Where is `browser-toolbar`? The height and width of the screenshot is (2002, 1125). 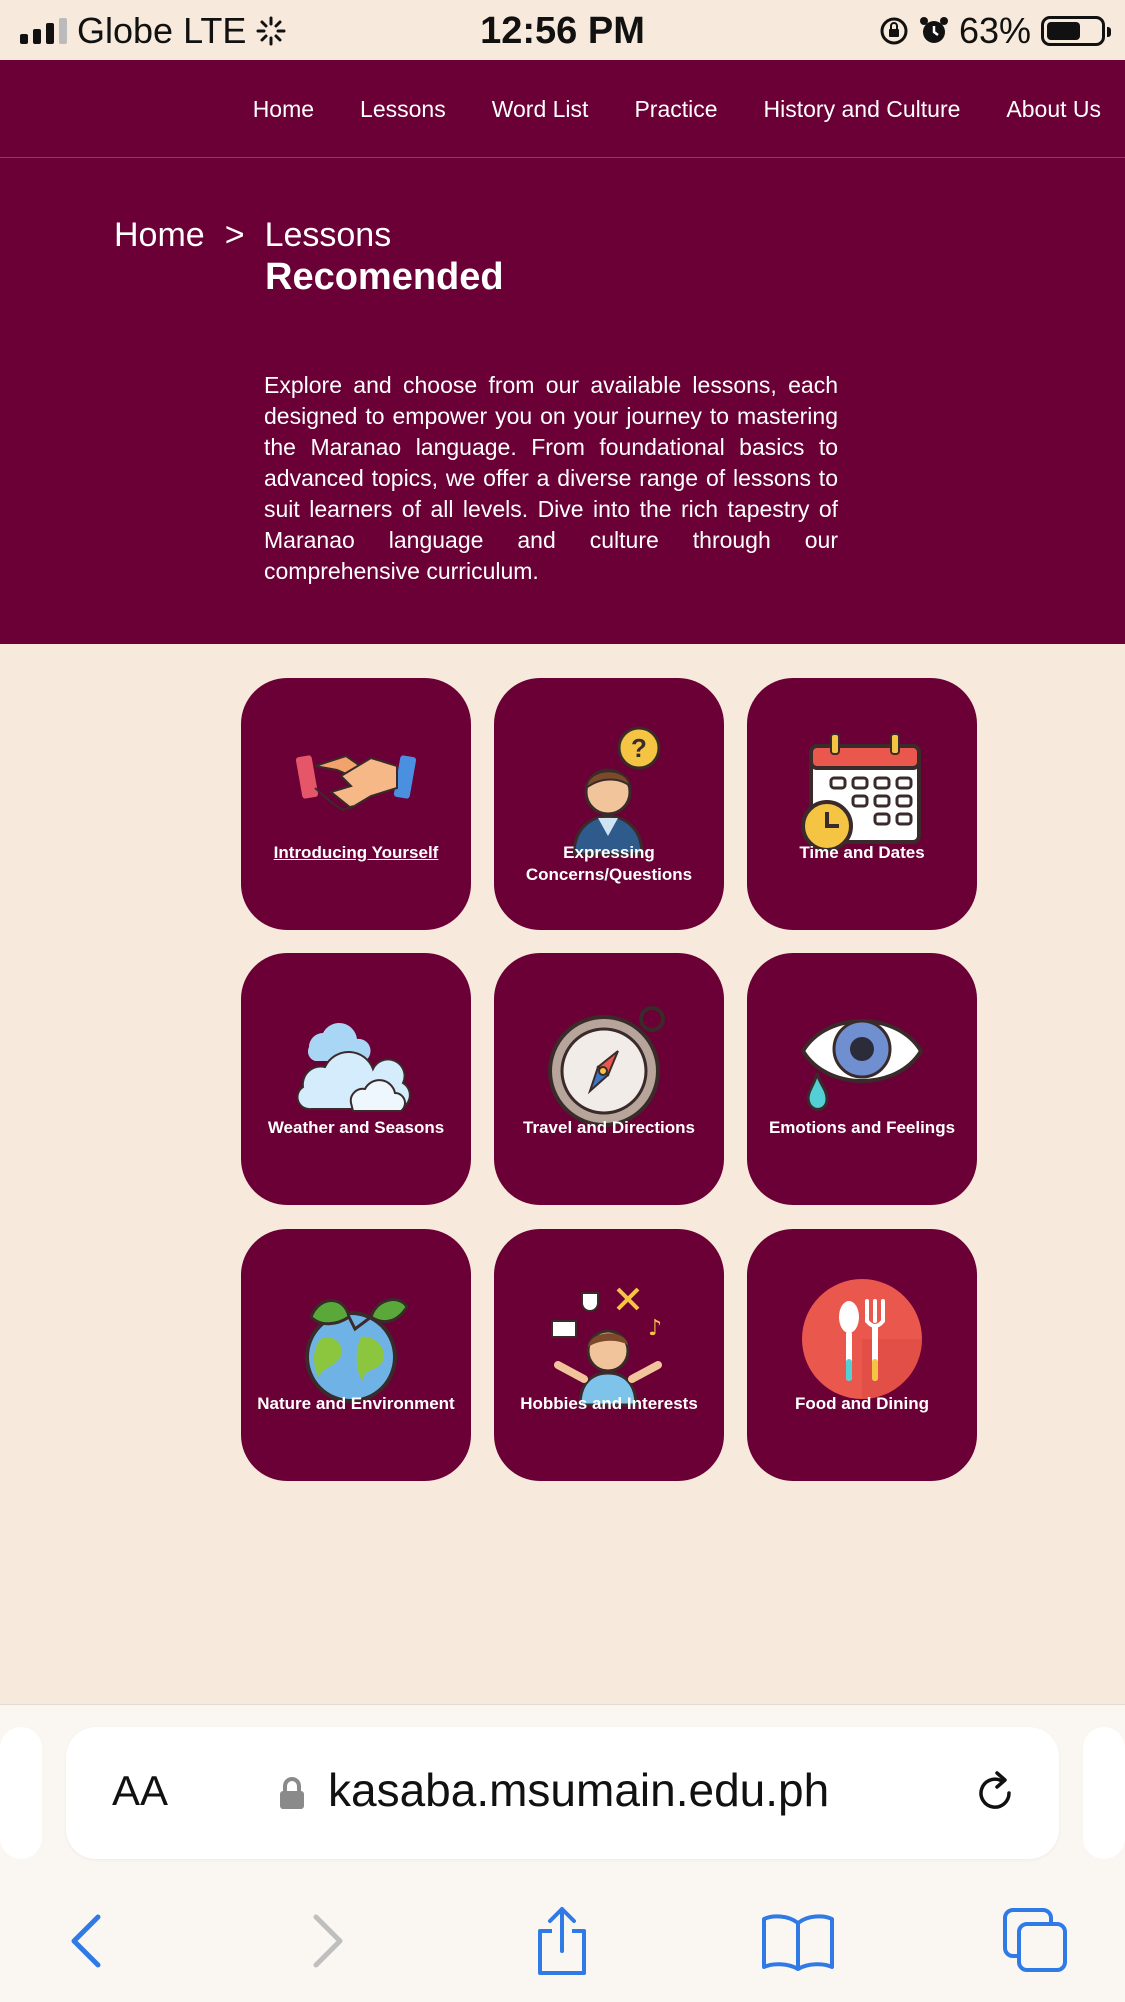
browser-toolbar is located at coordinates (562, 1939).